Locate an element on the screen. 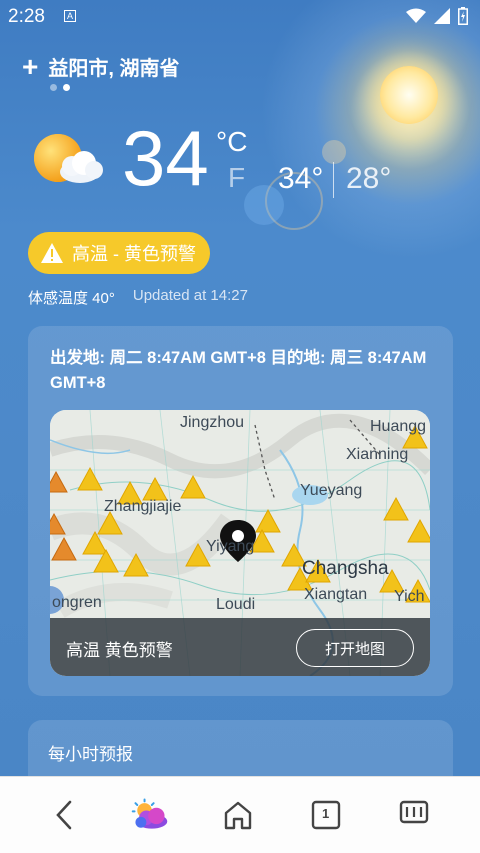 This screenshot has width=480, height=853. back-icon is located at coordinates (64, 815).